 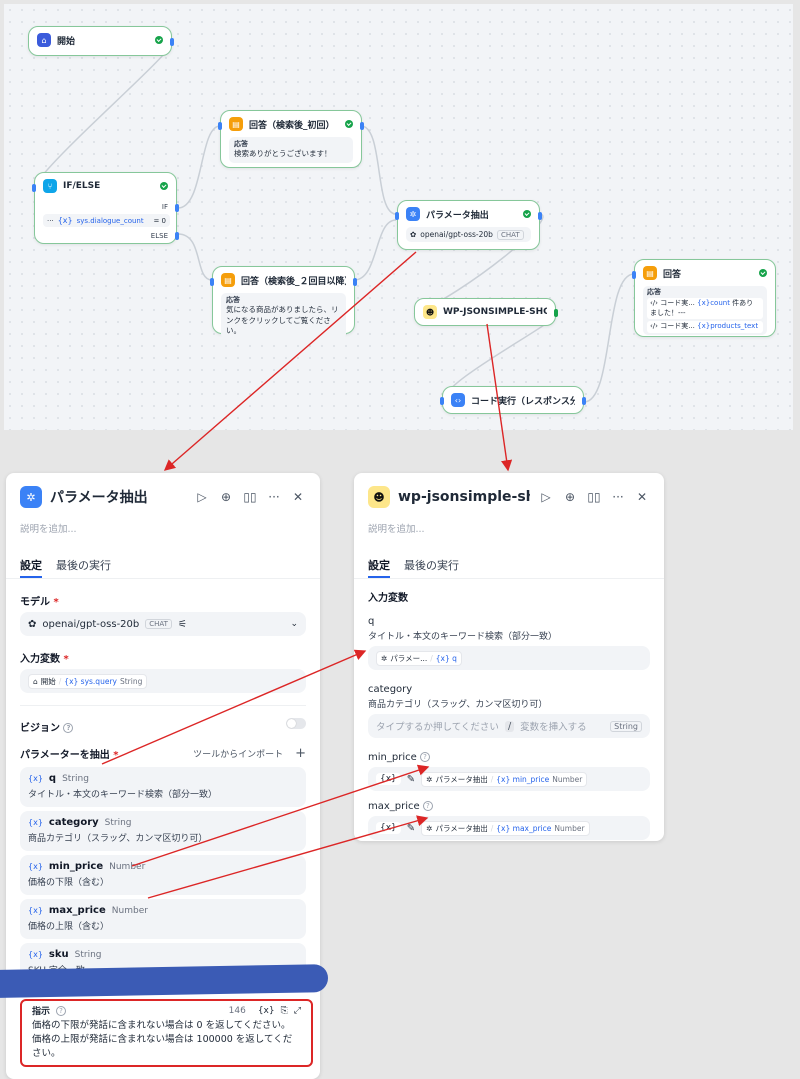 I want to click on answer-final-title: 回答, so click(x=672, y=274).